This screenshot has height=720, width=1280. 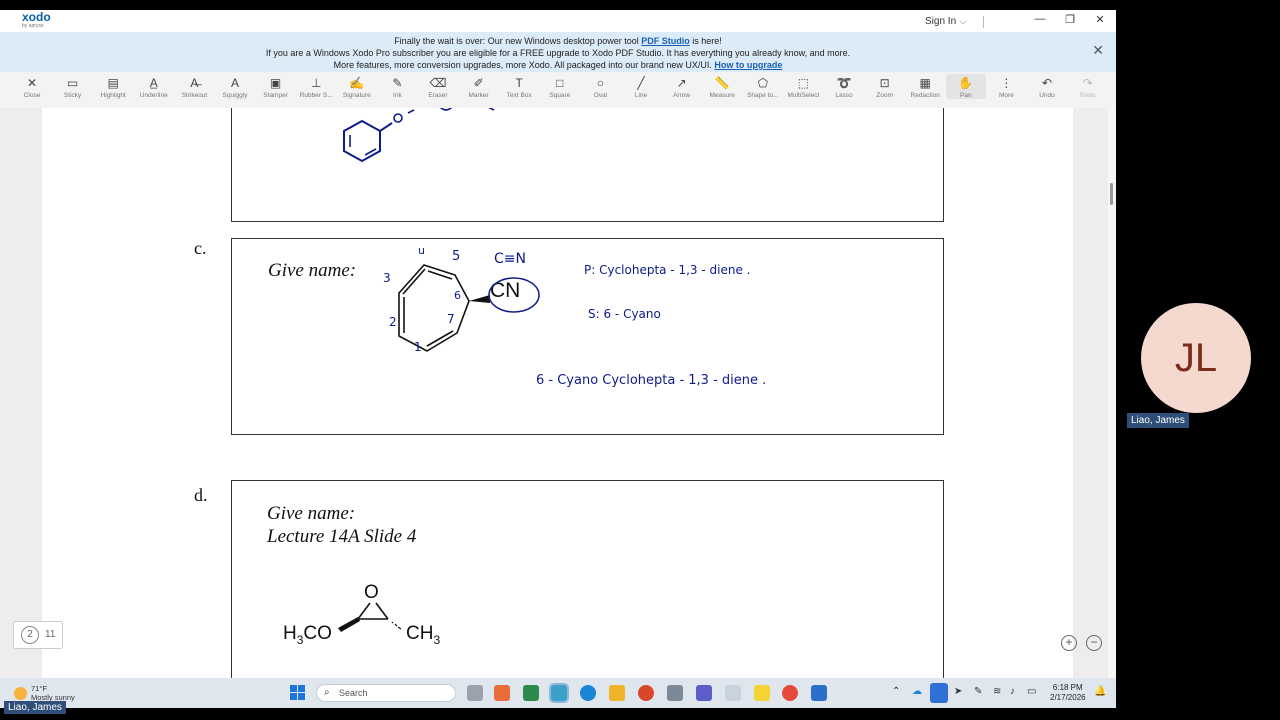 I want to click on nitrile-circle-annotation, so click(x=514, y=295).